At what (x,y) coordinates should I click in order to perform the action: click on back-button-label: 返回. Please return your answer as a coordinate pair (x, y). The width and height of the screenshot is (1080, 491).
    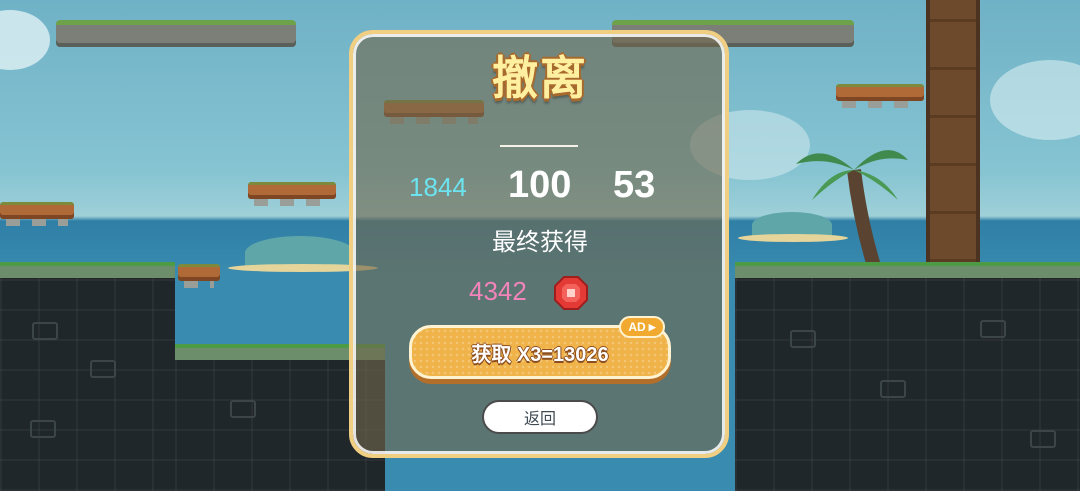
    Looking at the image, I should click on (539, 418).